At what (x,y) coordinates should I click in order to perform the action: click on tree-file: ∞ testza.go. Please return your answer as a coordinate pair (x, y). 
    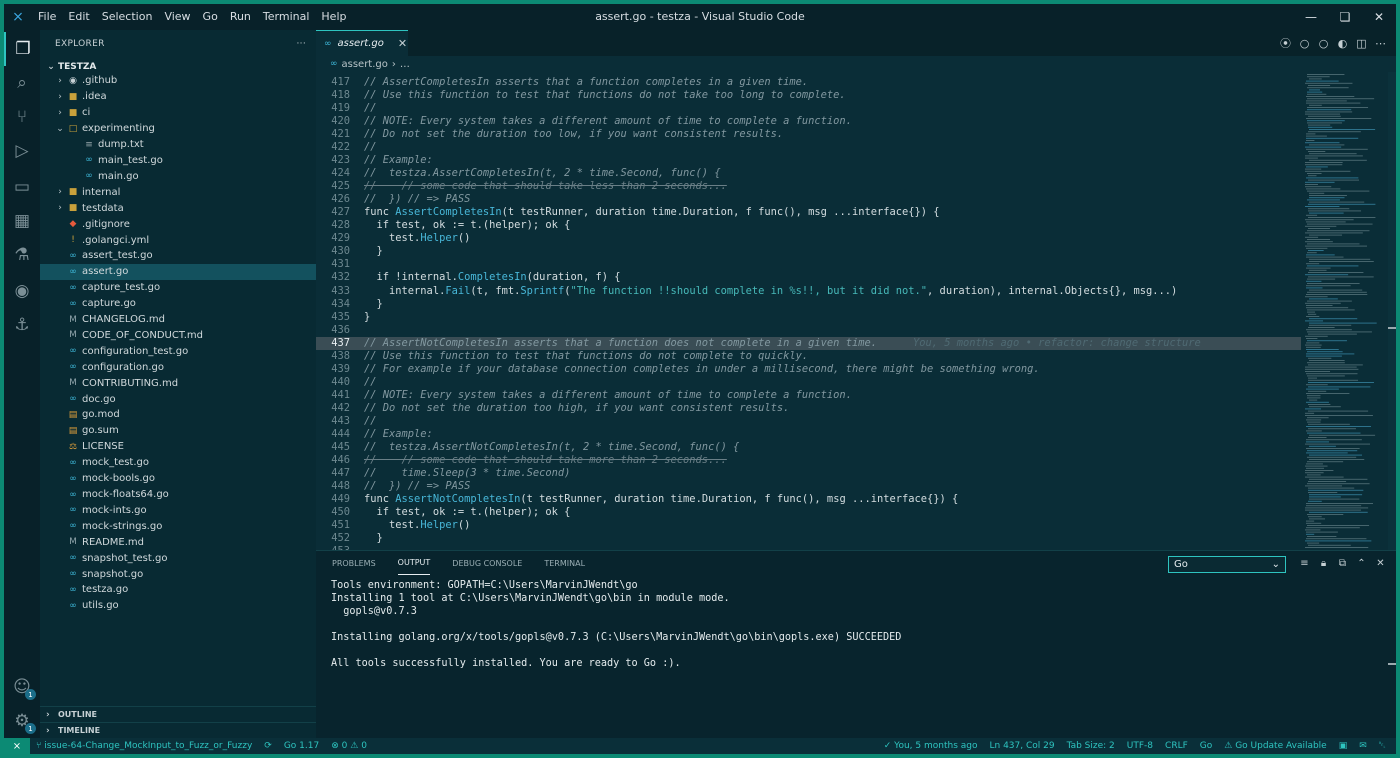
    Looking at the image, I should click on (178, 590).